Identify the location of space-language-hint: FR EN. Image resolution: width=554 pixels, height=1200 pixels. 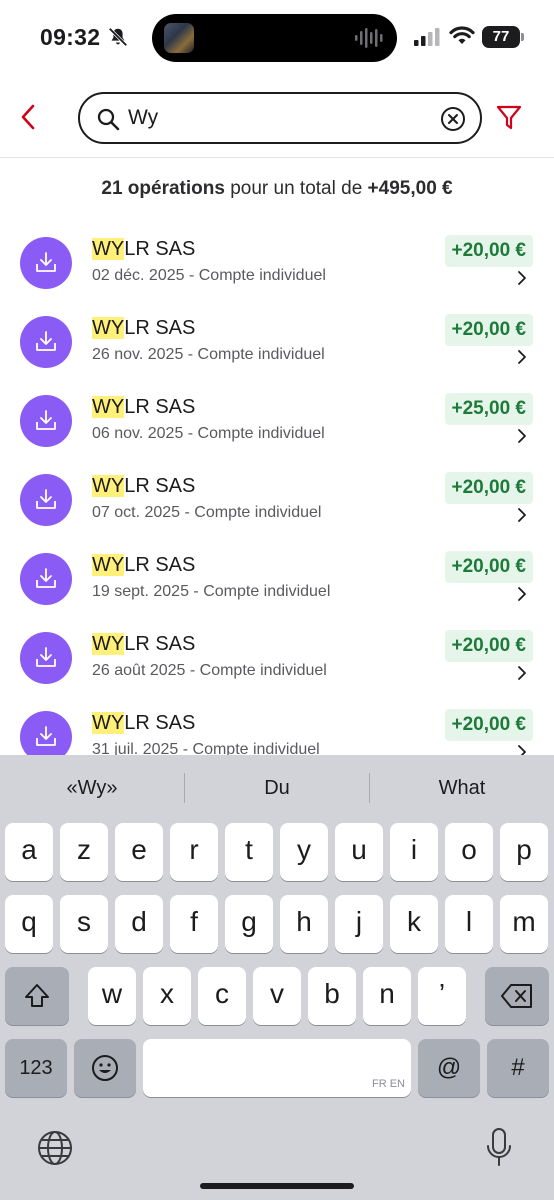
(388, 1084).